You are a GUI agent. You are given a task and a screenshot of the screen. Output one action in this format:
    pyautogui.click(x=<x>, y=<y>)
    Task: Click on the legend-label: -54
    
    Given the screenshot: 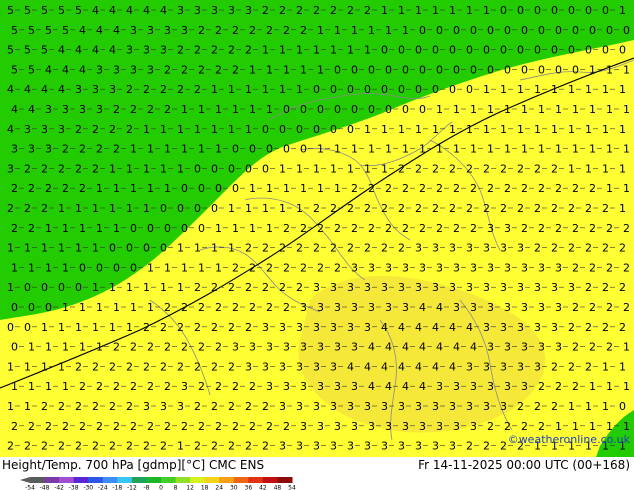 What is the action you would take?
    pyautogui.click(x=30, y=487)
    